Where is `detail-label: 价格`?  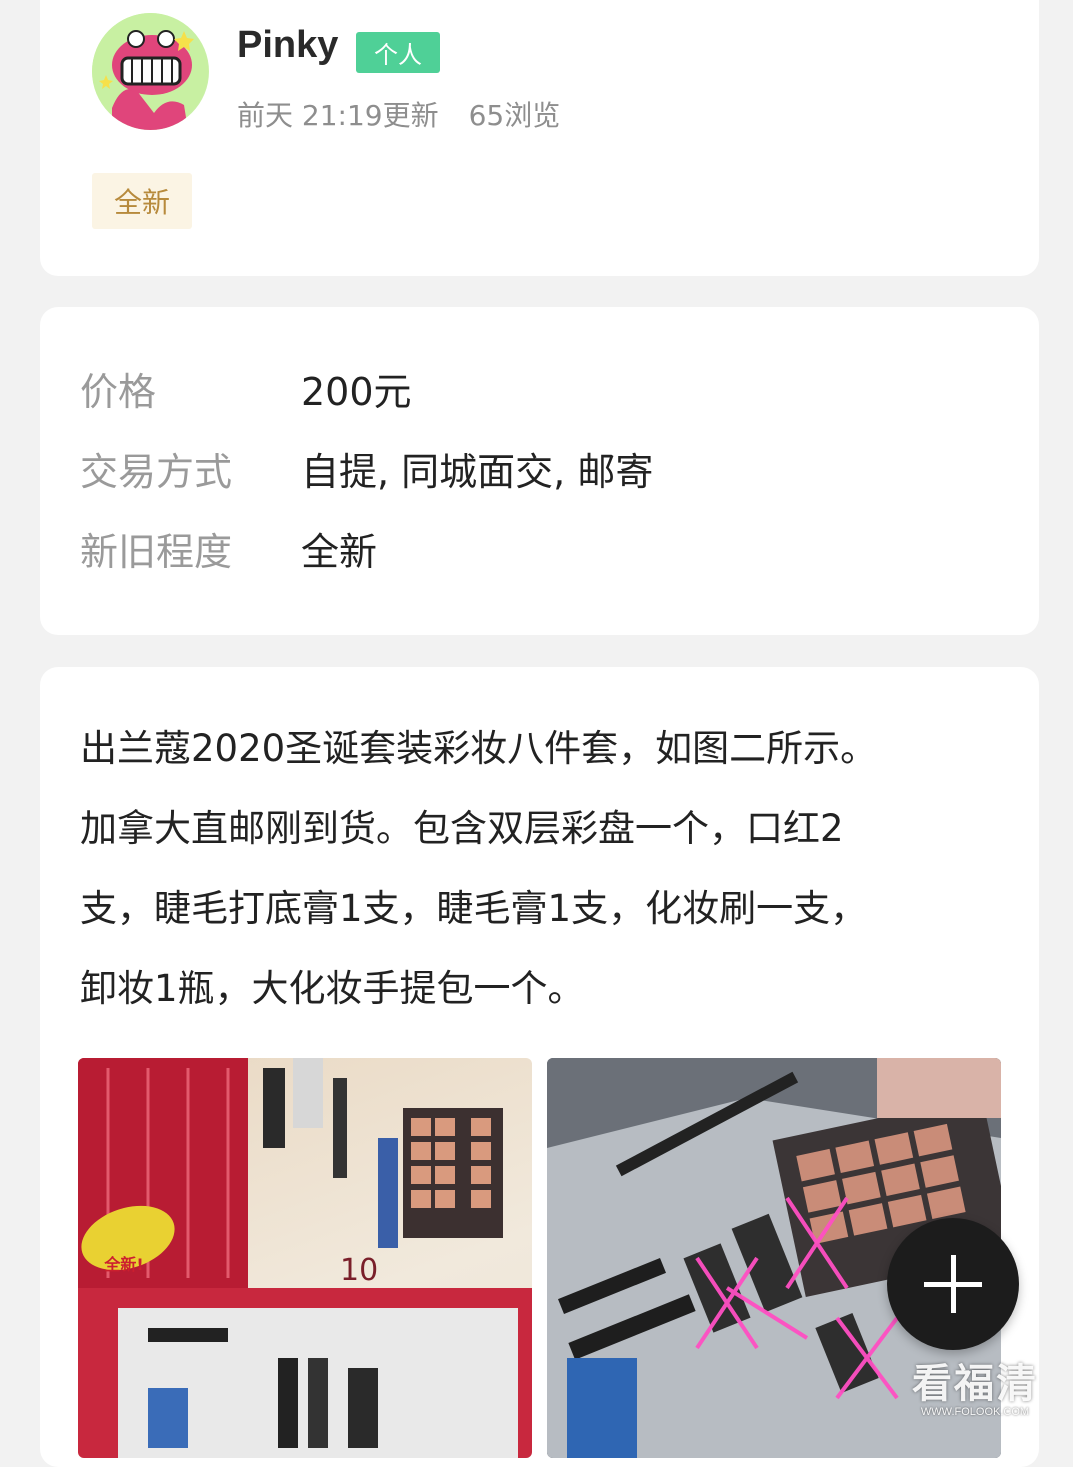 detail-label: 价格 is located at coordinates (118, 392).